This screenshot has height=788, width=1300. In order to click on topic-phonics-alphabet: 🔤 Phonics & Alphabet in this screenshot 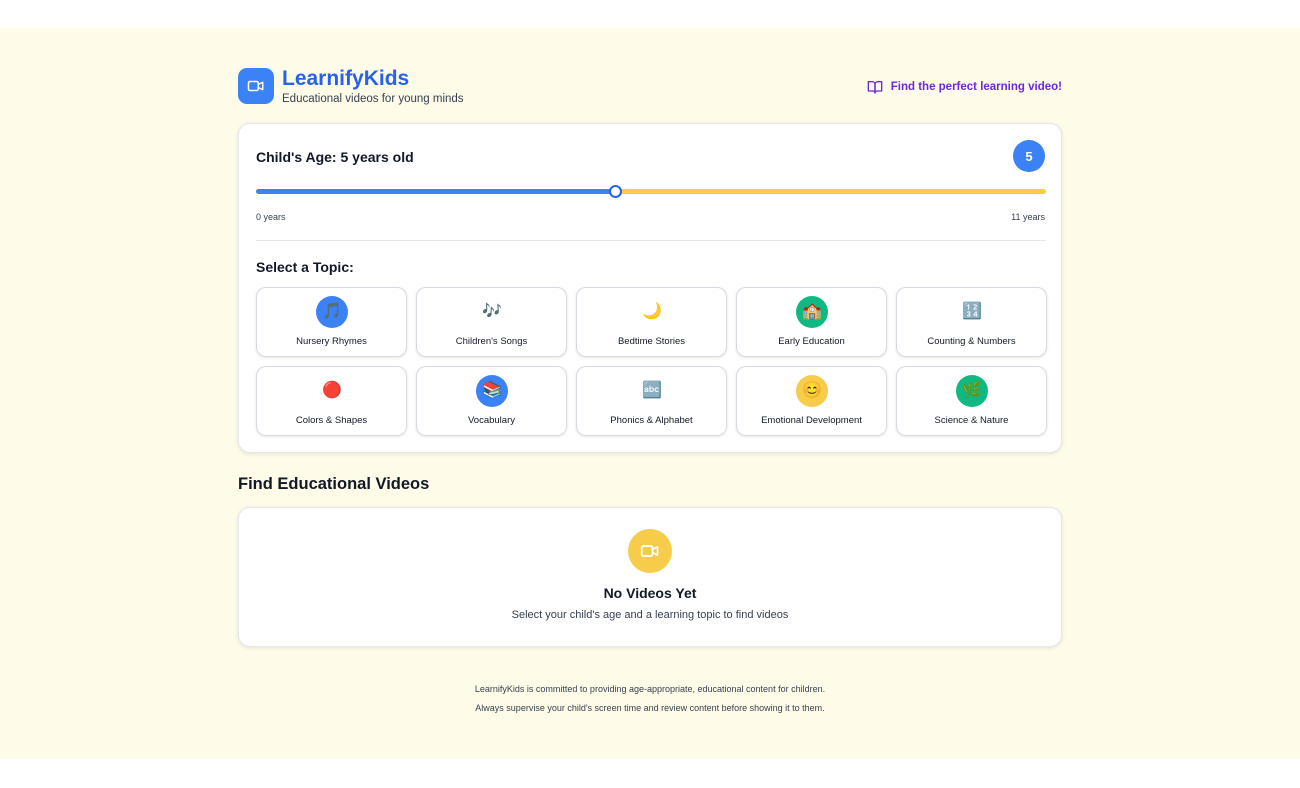, I will do `click(651, 401)`.